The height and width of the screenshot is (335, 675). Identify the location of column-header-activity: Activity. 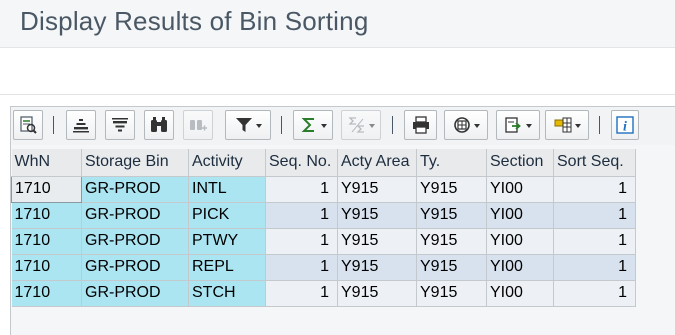
(227, 163).